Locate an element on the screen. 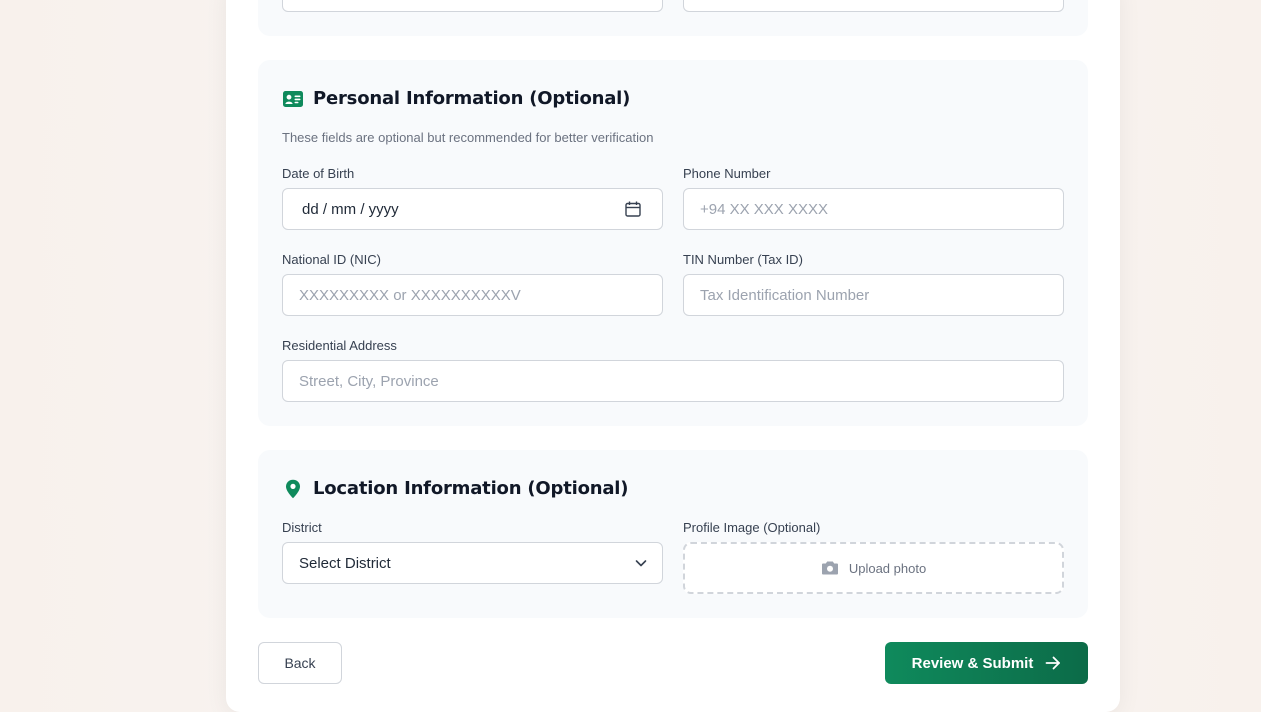 The image size is (1261, 712). district-select: Select District is located at coordinates (472, 563).